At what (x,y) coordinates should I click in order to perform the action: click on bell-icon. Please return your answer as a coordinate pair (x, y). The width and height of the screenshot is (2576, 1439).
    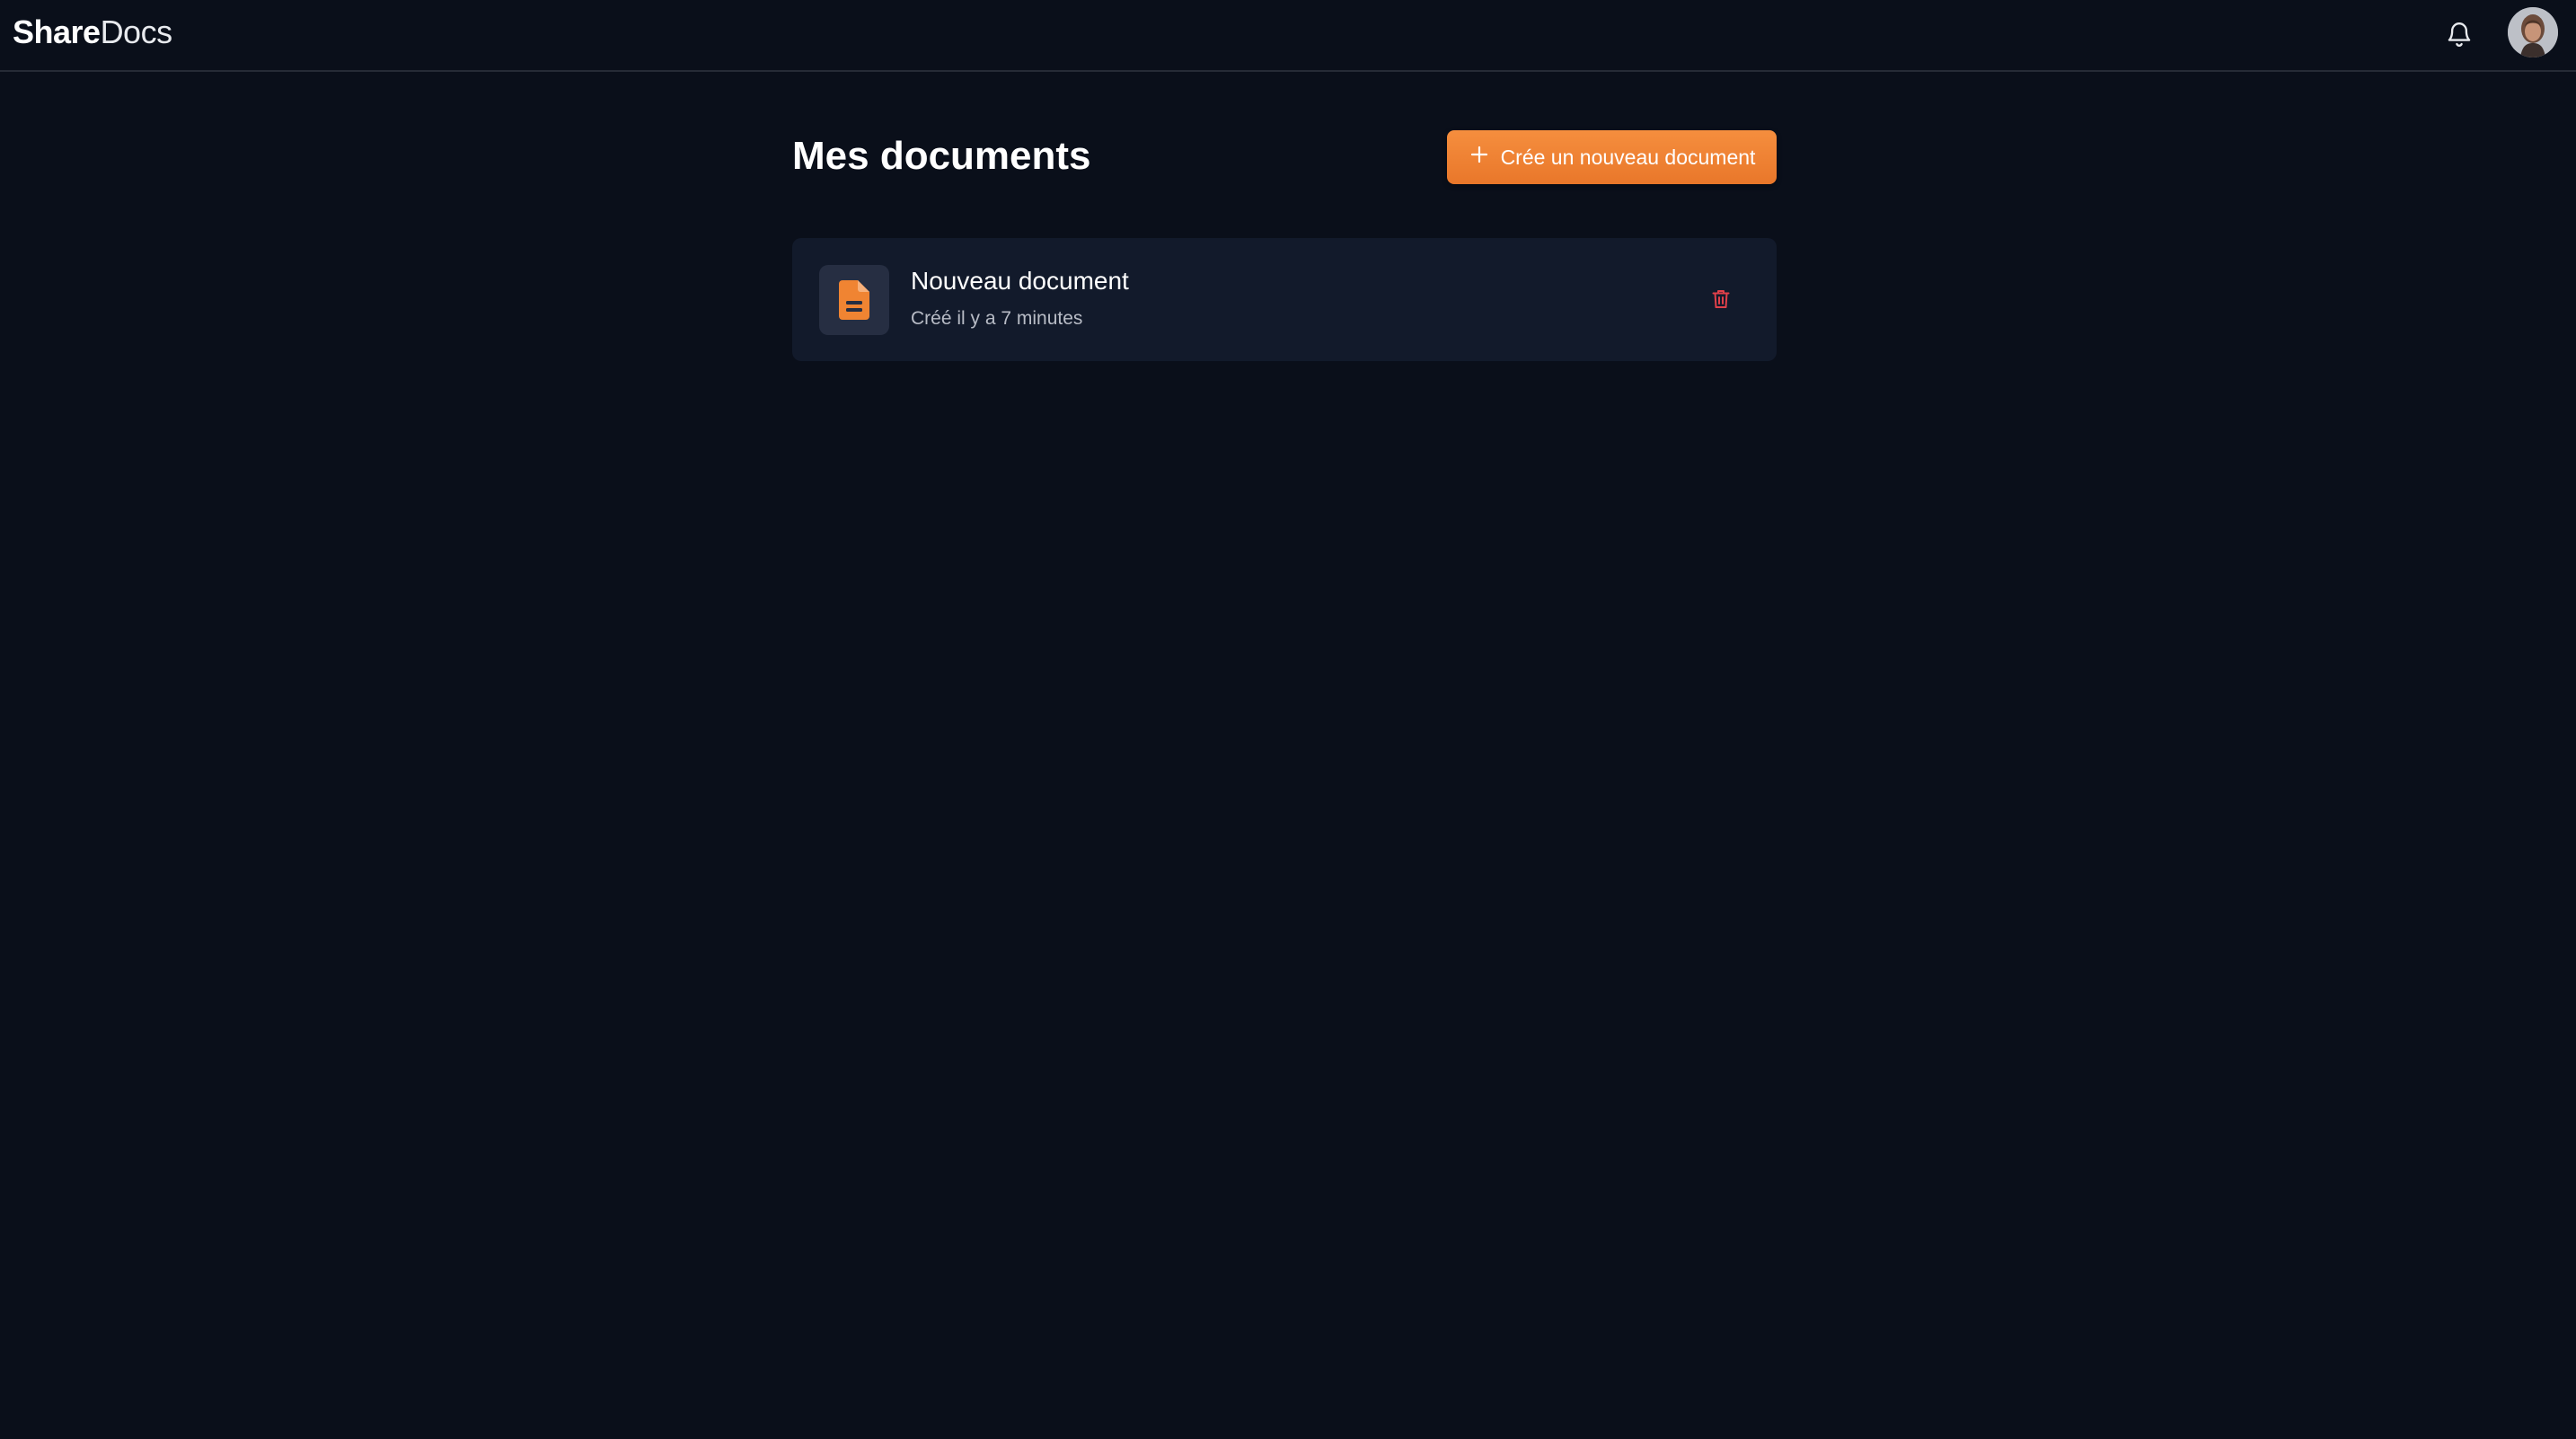
    Looking at the image, I should click on (2459, 34).